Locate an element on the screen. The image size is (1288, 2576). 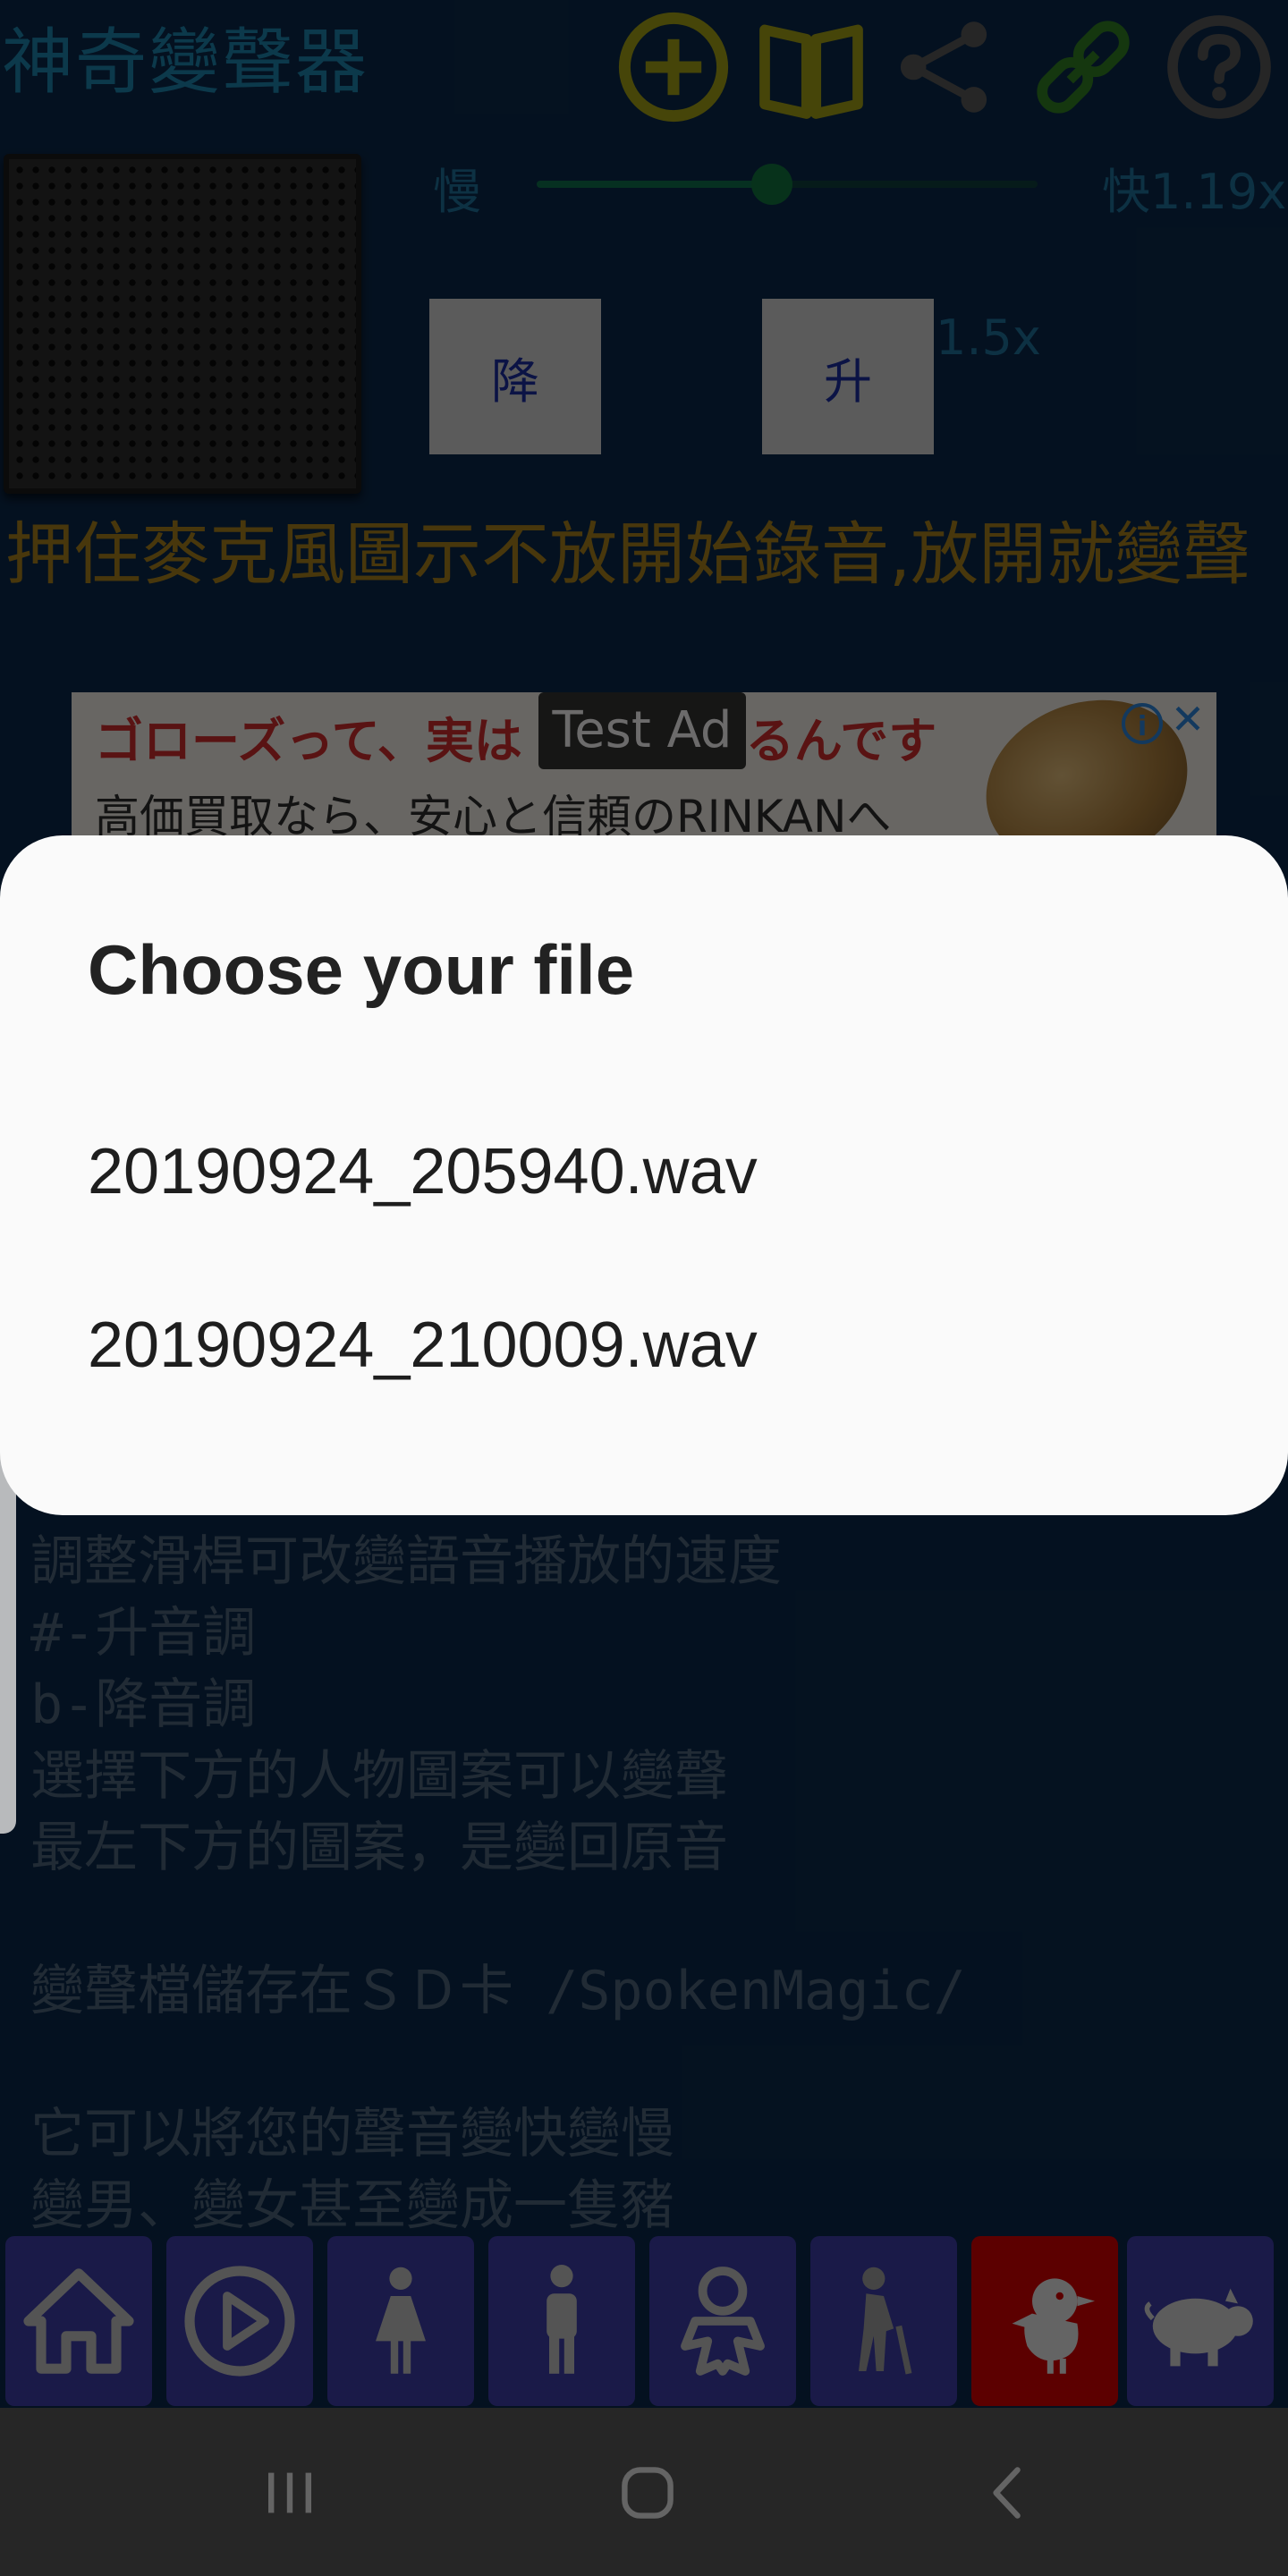
help-icon is located at coordinates (1219, 67).